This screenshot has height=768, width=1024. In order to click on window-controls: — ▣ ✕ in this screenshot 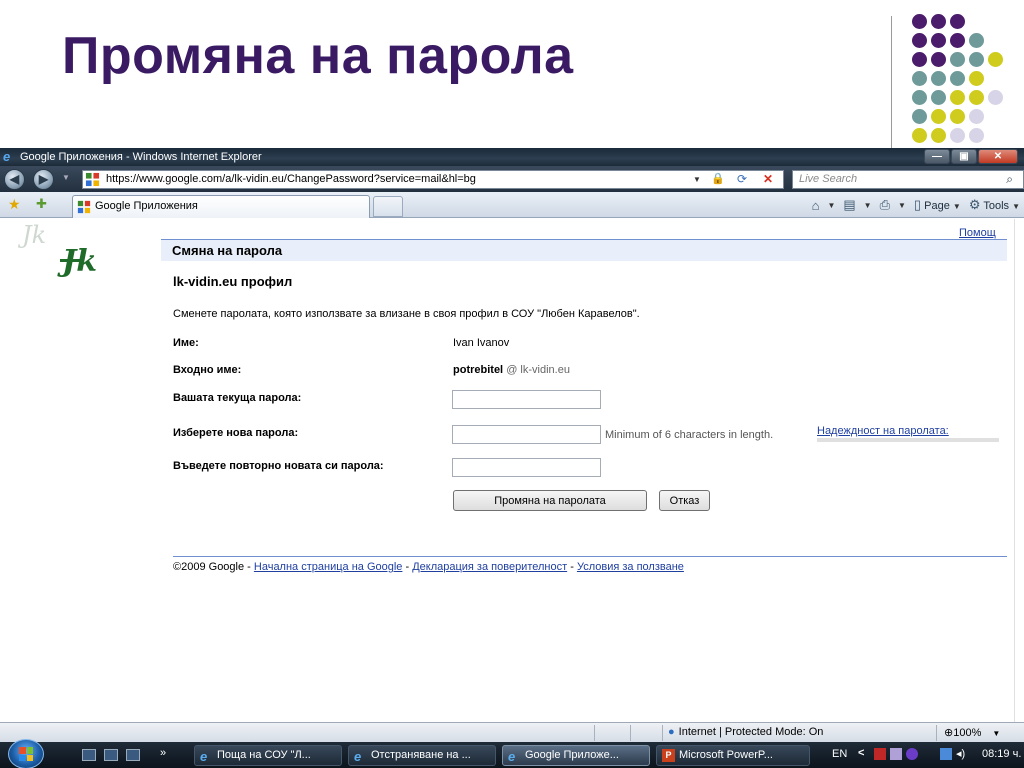, I will do `click(971, 157)`.